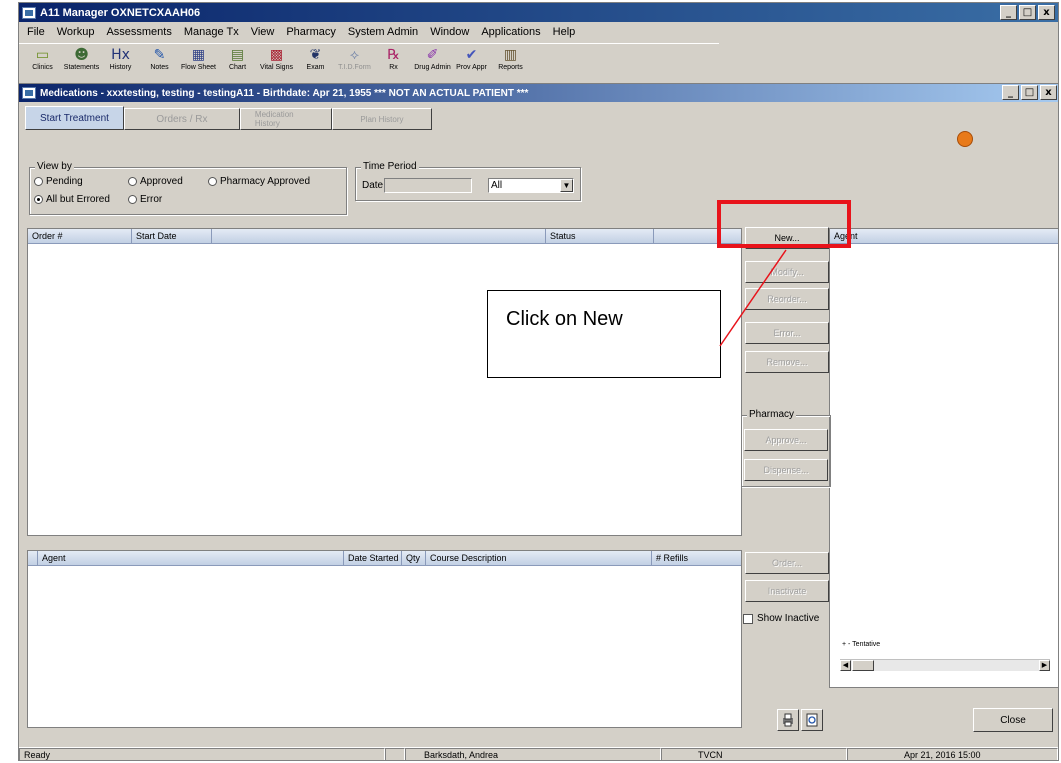  I want to click on toolbar-label: Exam, so click(315, 67).